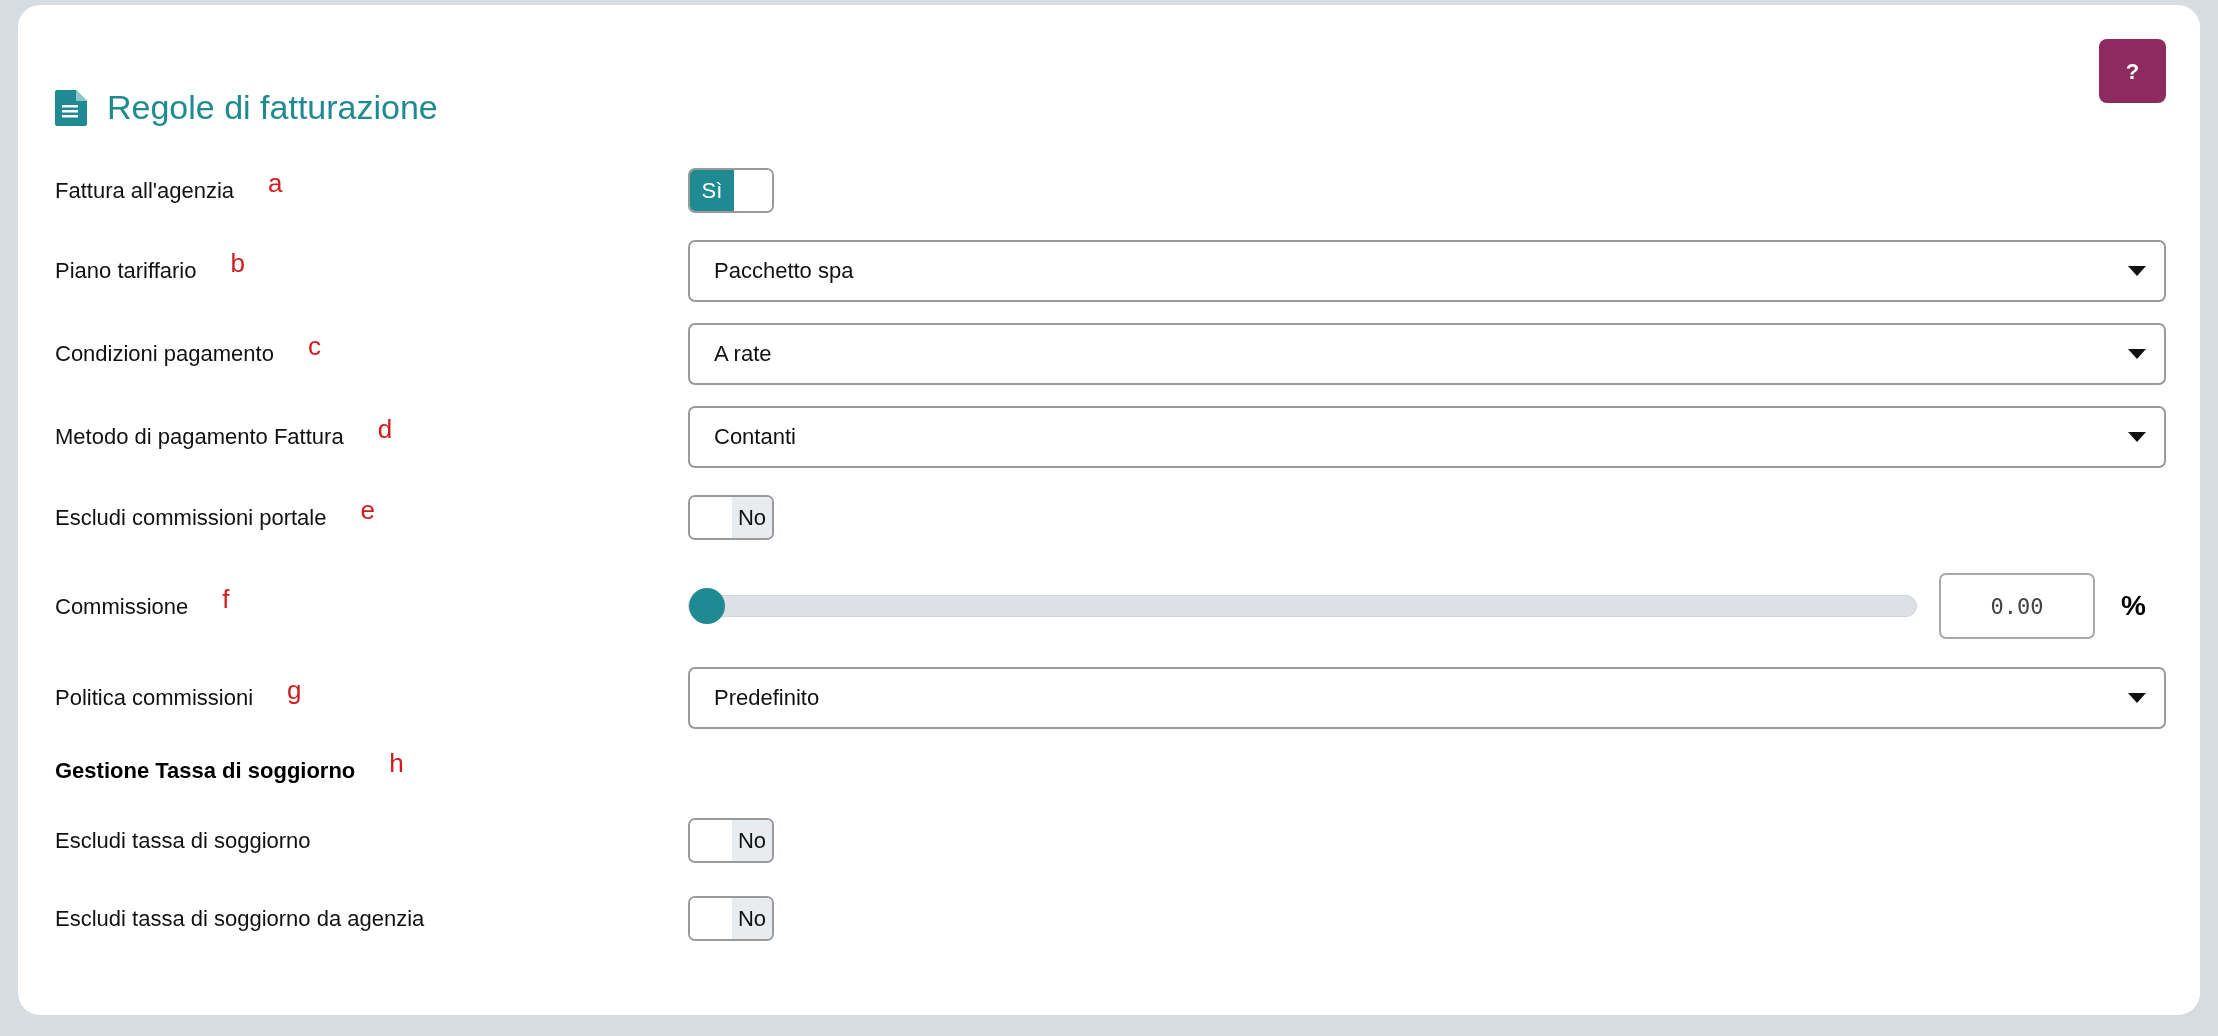 This screenshot has width=2218, height=1036. What do you see at coordinates (385, 429) in the screenshot?
I see `annotation-letter: d` at bounding box center [385, 429].